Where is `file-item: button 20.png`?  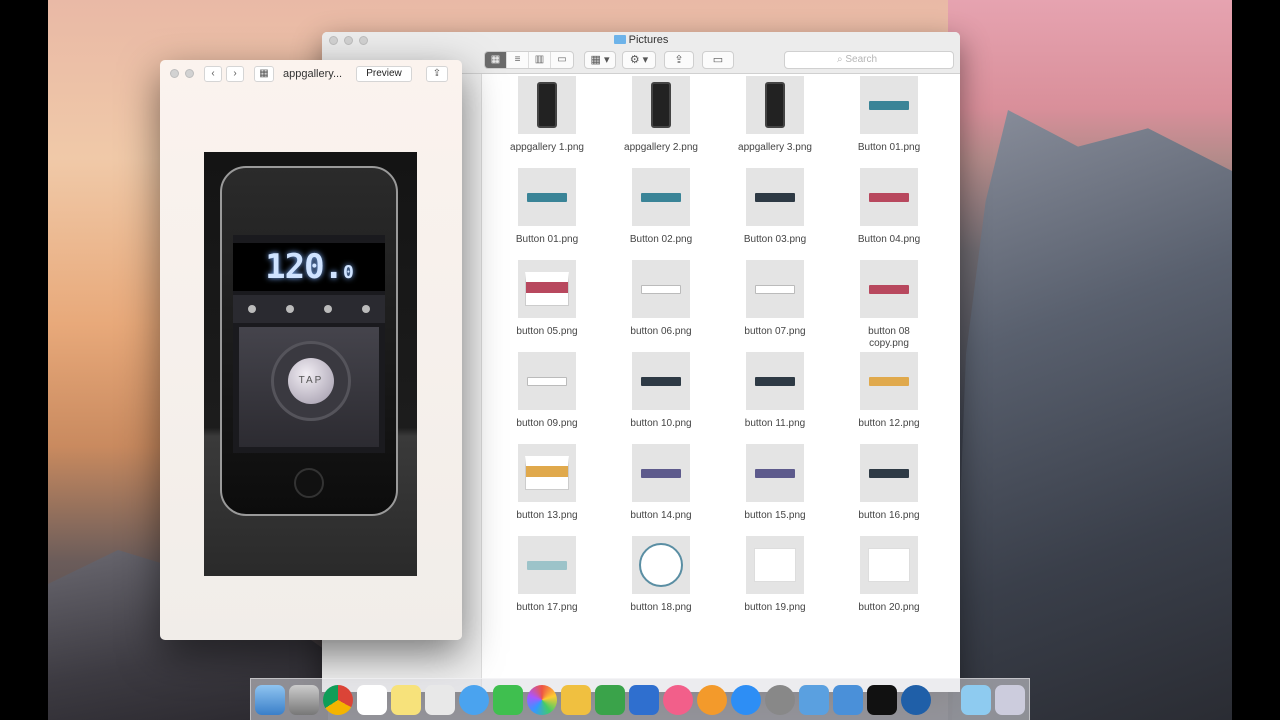 file-item: button 20.png is located at coordinates (889, 575).